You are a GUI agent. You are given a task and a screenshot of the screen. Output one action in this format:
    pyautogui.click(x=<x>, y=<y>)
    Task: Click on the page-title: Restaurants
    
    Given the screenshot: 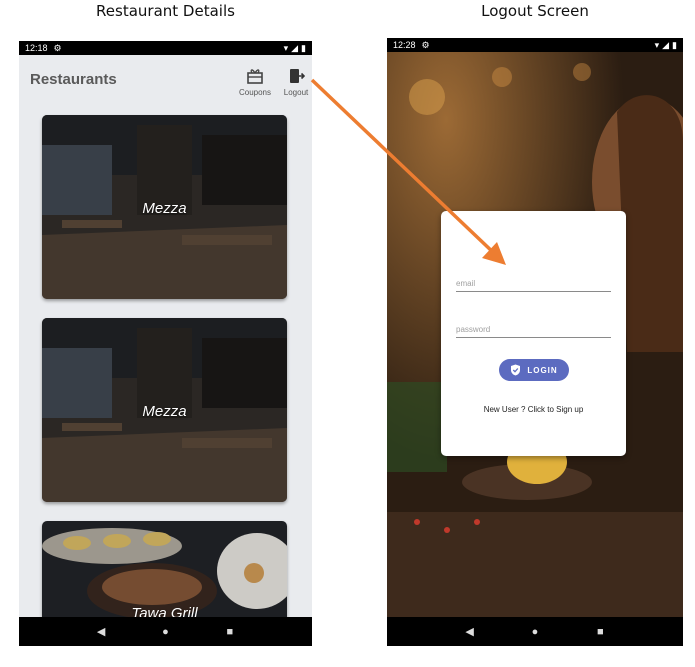 What is the action you would take?
    pyautogui.click(x=73, y=79)
    